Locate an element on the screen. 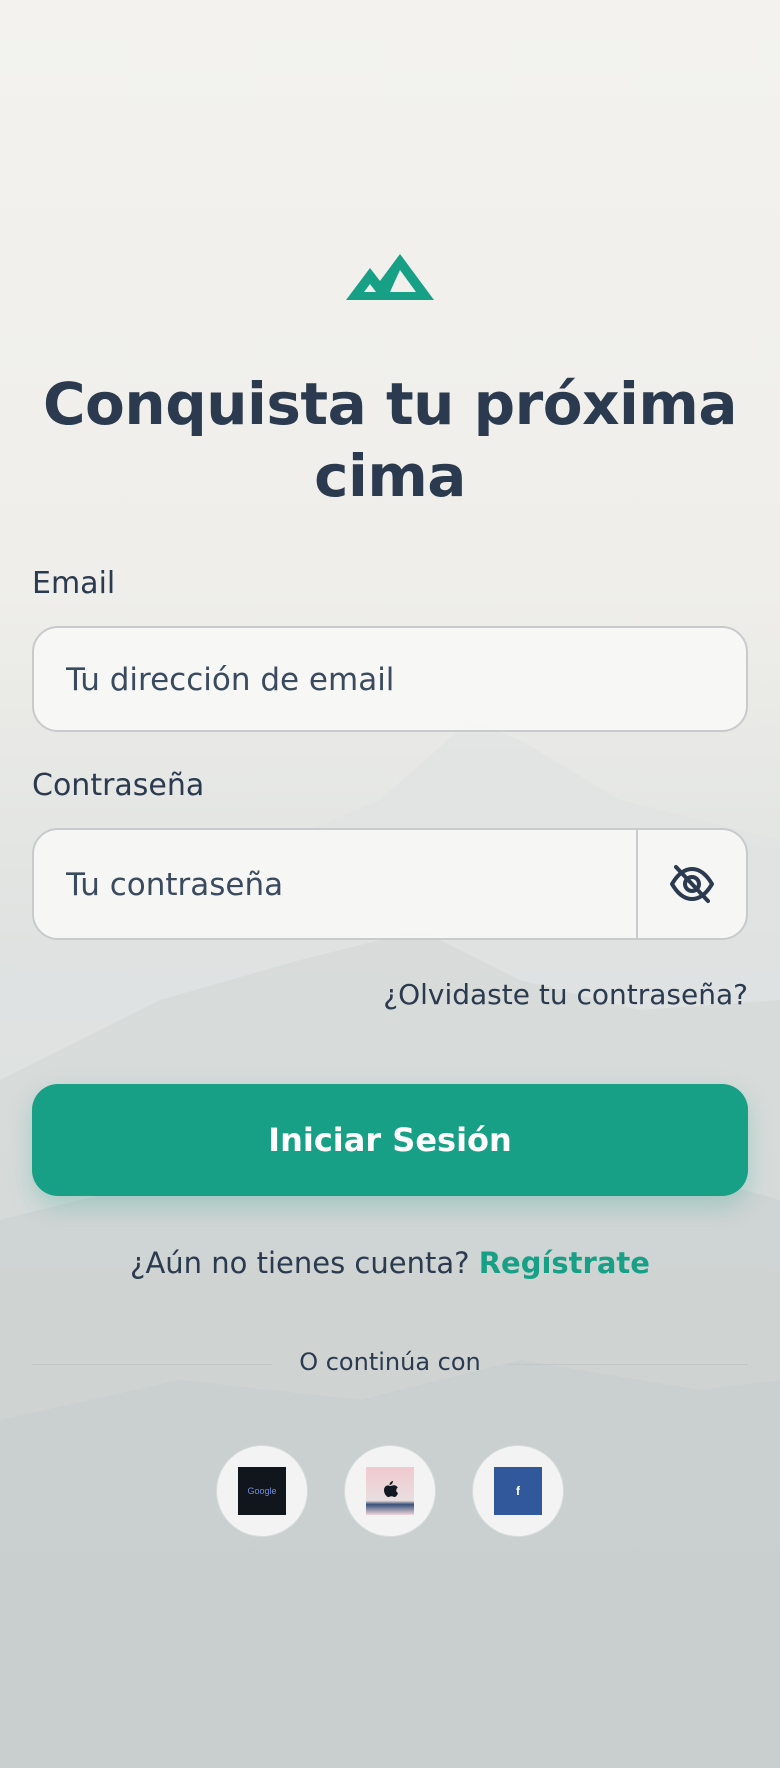 This screenshot has height=1768, width=780. facebook-icon: f is located at coordinates (518, 1491).